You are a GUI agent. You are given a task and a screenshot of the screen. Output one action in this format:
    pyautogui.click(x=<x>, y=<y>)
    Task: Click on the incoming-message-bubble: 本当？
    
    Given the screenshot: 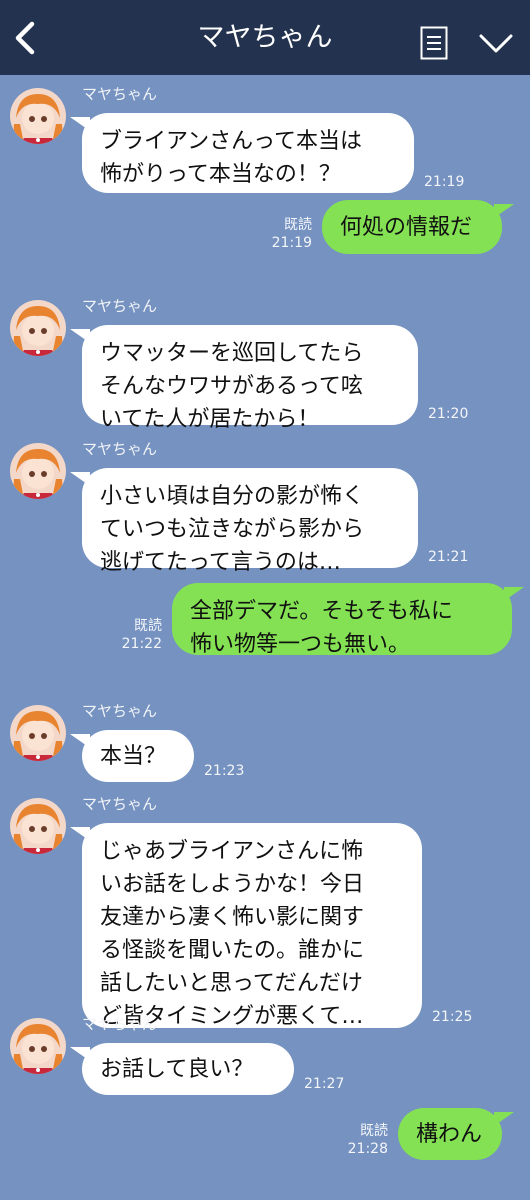 What is the action you would take?
    pyautogui.click(x=138, y=756)
    